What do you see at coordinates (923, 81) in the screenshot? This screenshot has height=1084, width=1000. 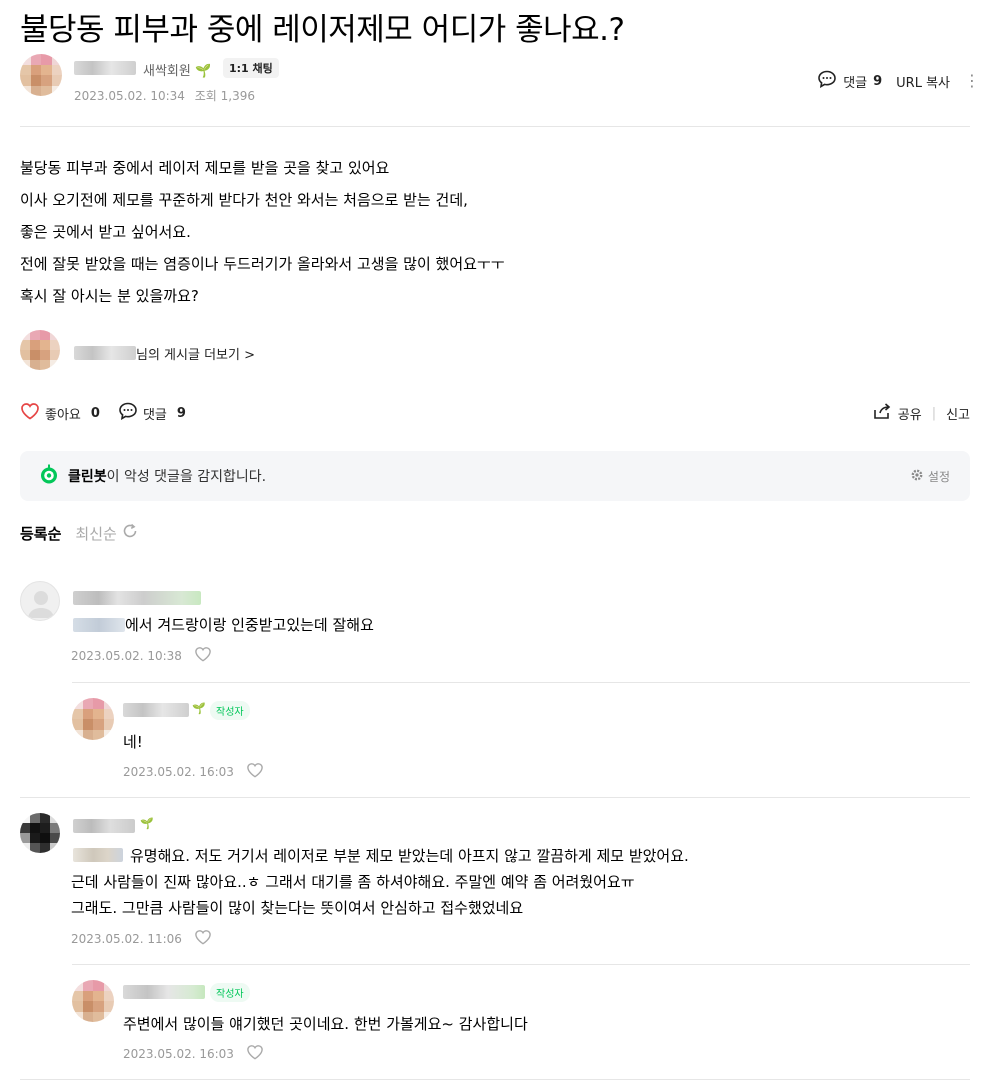 I see `url-copy-button: URL 복사` at bounding box center [923, 81].